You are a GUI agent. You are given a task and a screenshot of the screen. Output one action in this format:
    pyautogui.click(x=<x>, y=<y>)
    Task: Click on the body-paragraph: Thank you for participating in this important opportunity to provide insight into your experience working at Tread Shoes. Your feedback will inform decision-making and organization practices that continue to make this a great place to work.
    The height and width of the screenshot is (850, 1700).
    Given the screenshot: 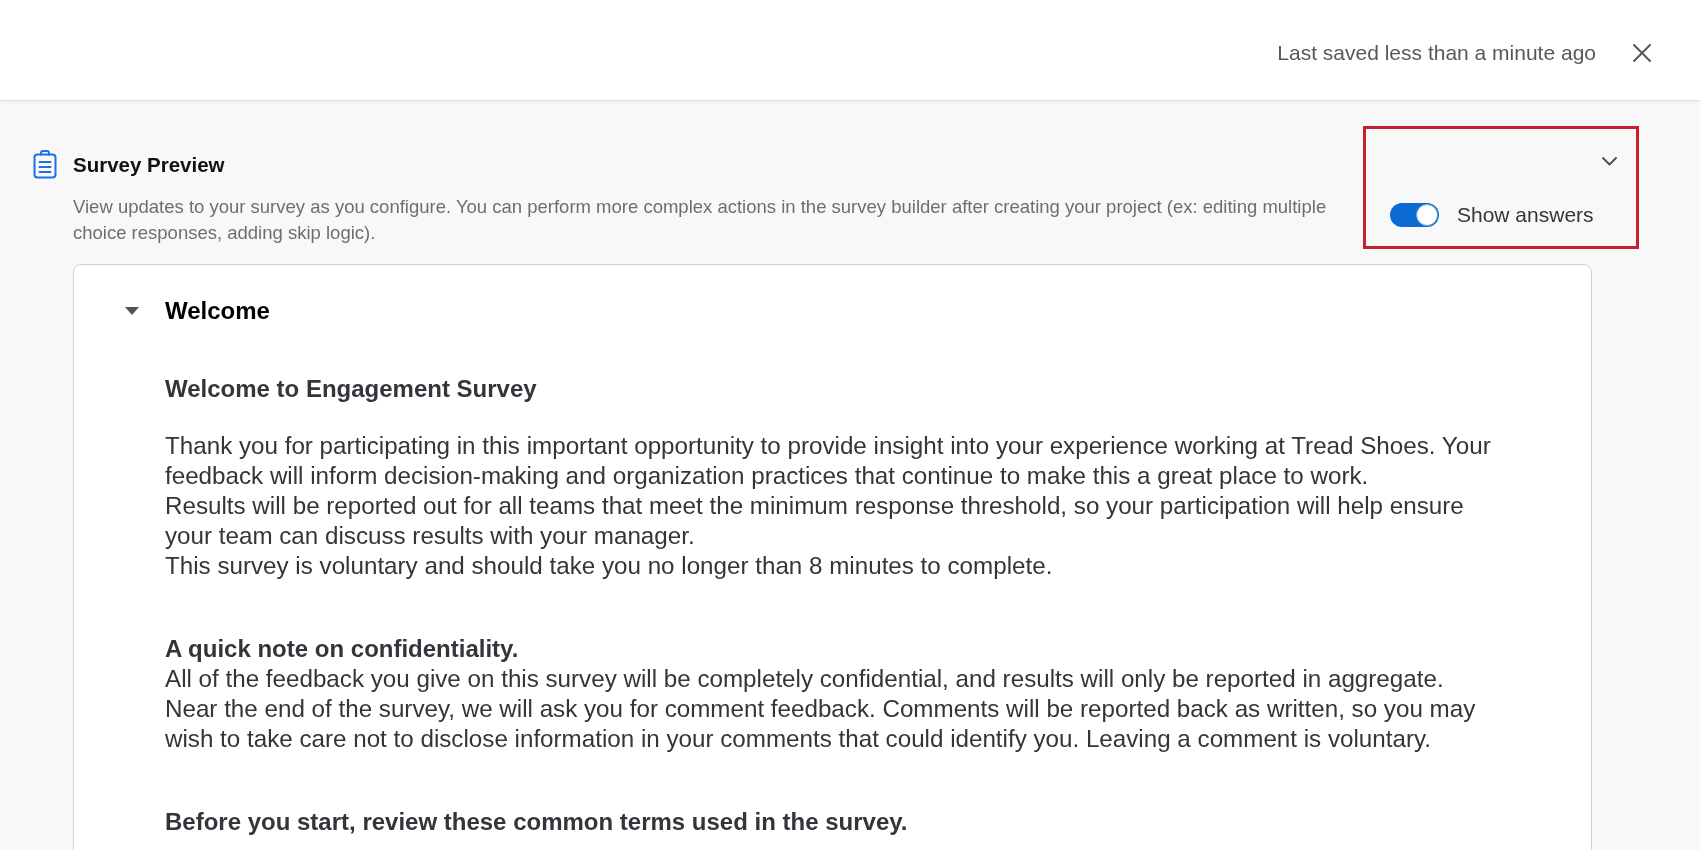 What is the action you would take?
    pyautogui.click(x=828, y=461)
    